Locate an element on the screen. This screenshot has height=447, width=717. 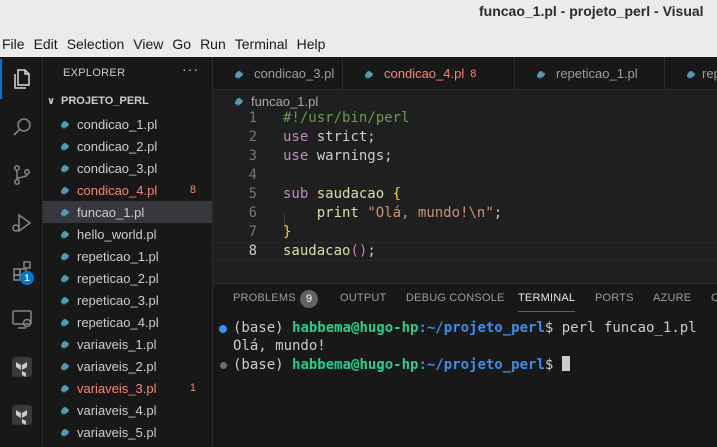
editor-tab: condicao_4.pl 8 is located at coordinates (429, 73).